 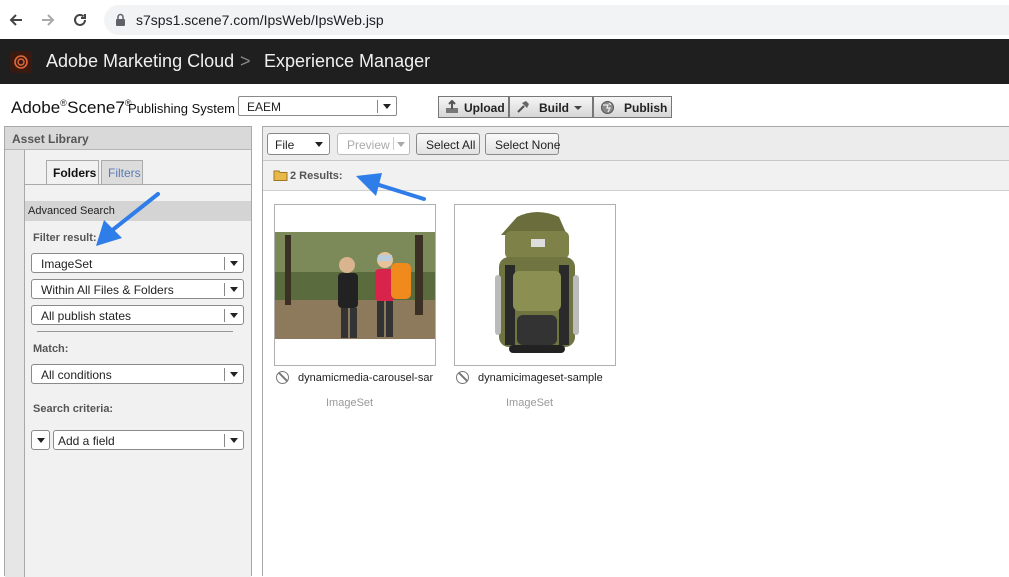 I want to click on match-value: All conditions, so click(x=76, y=375).